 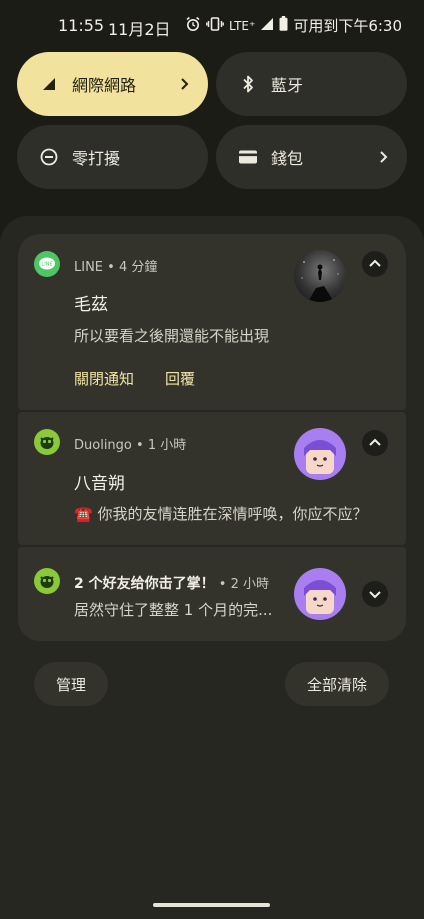 I want to click on wallet-icon, so click(x=248, y=157).